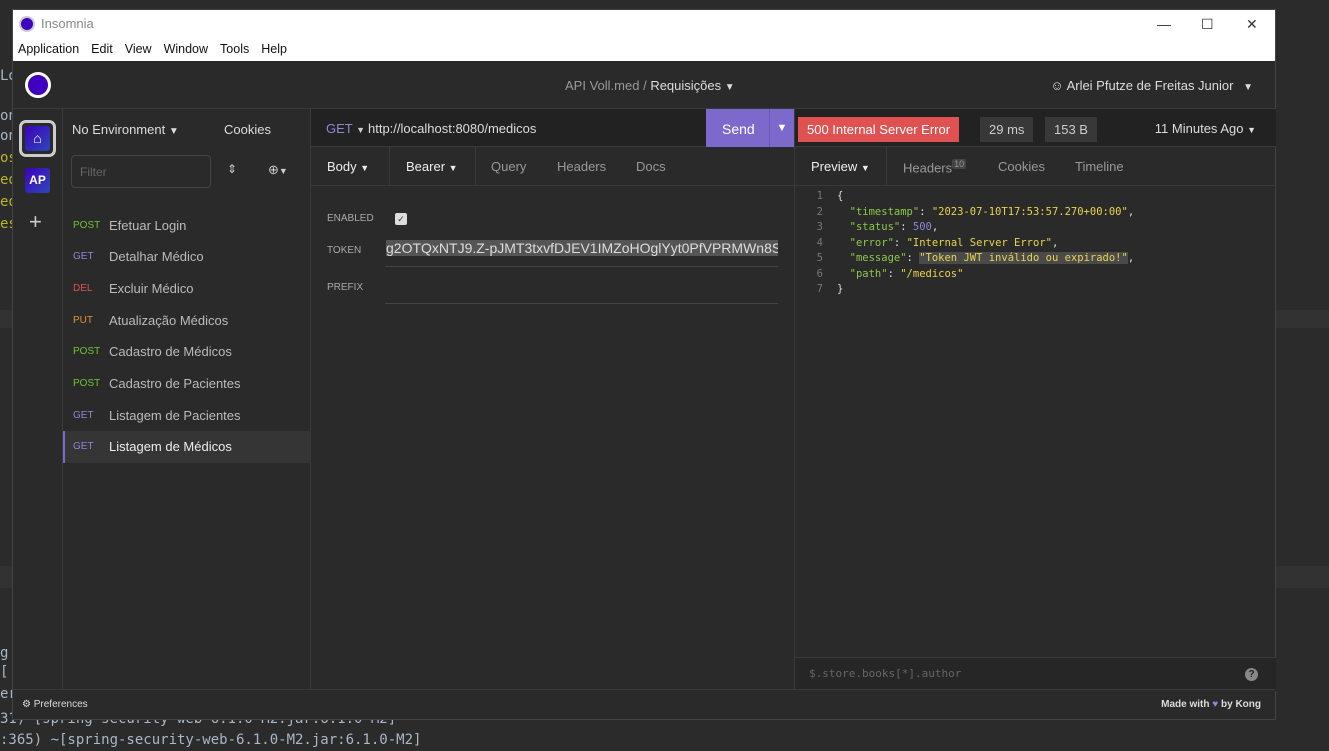  I want to click on workspace-badge: AP, so click(37, 180).